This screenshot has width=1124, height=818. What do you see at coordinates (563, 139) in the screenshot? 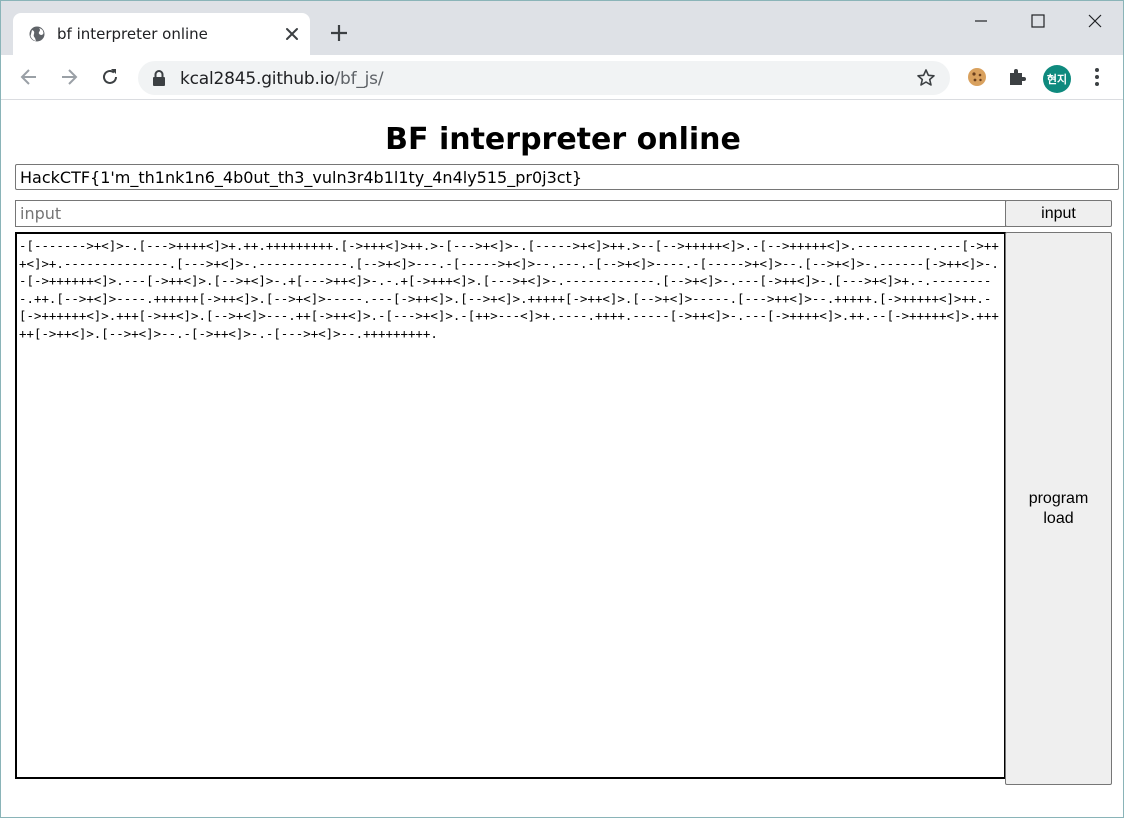
I see `page-title: BF interpreter online` at bounding box center [563, 139].